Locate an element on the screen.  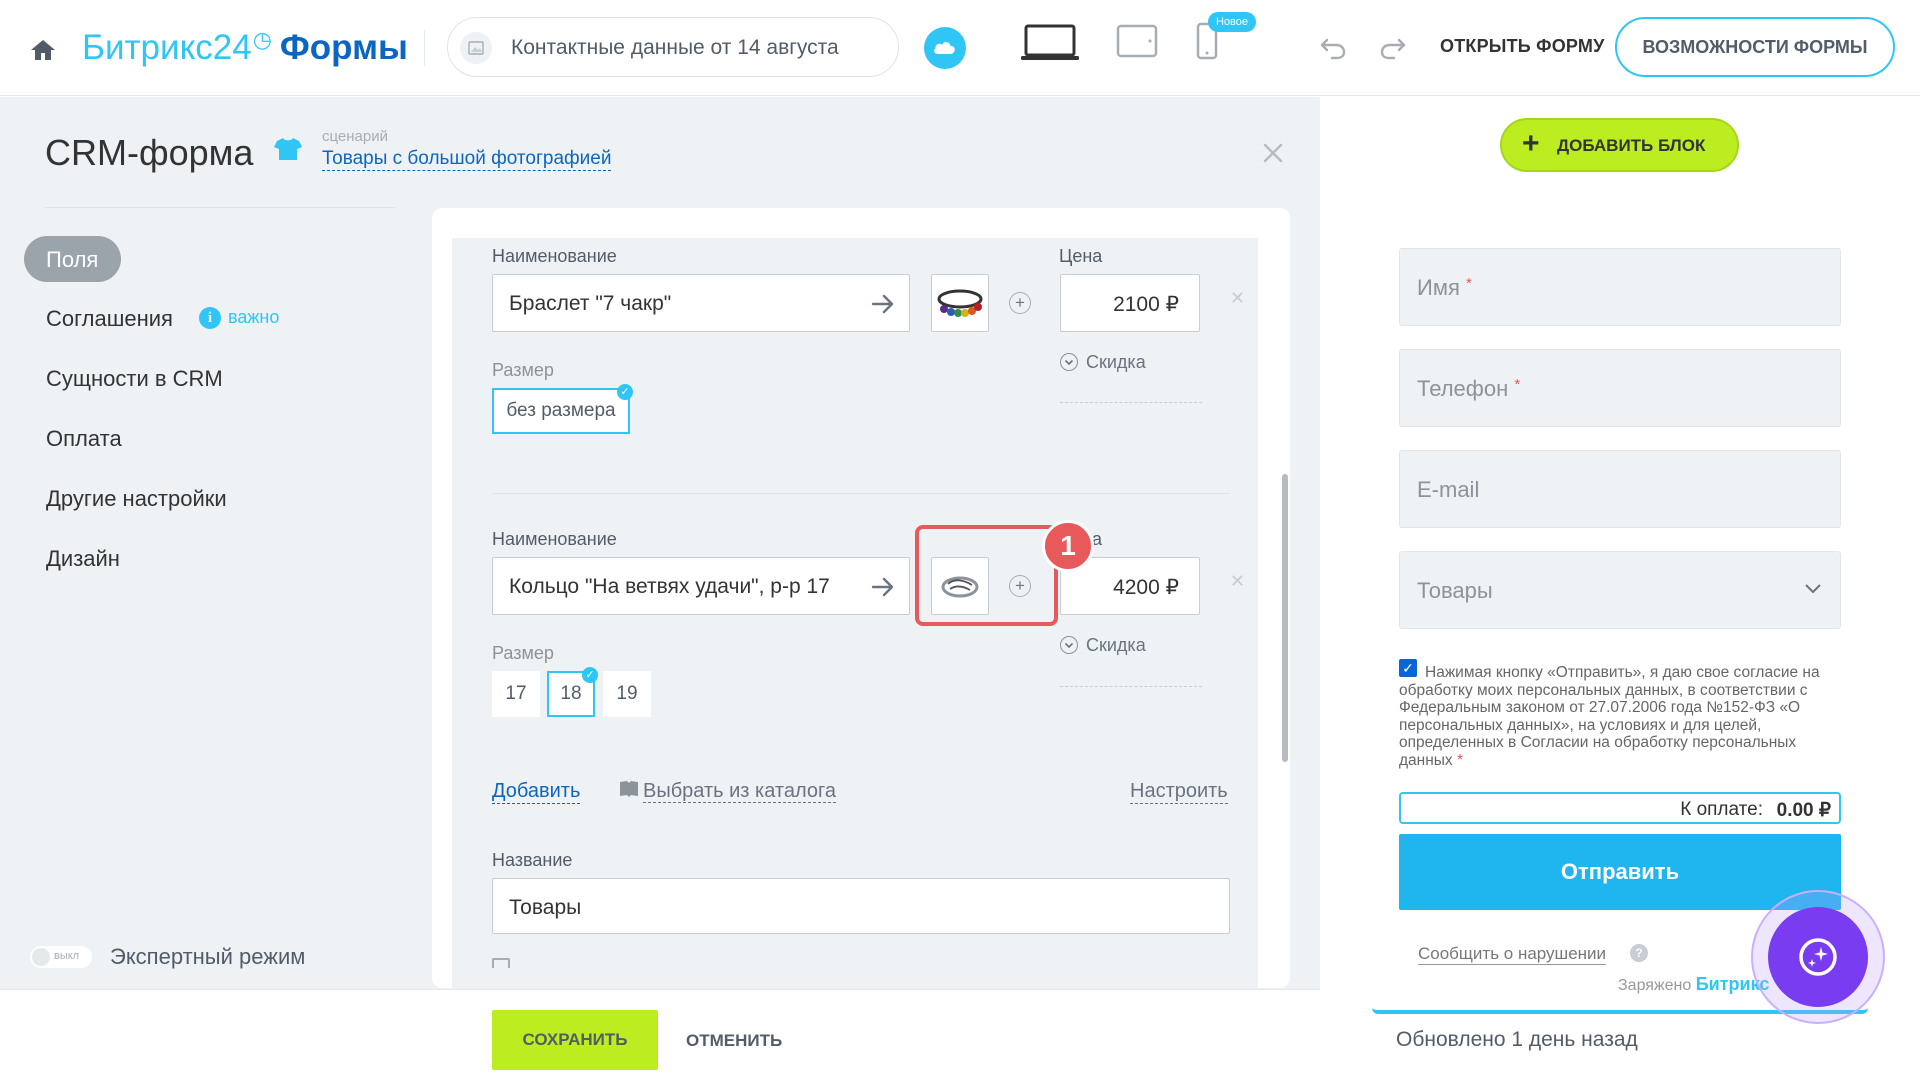
name-field-placeholder: Имя is located at coordinates (1438, 287).